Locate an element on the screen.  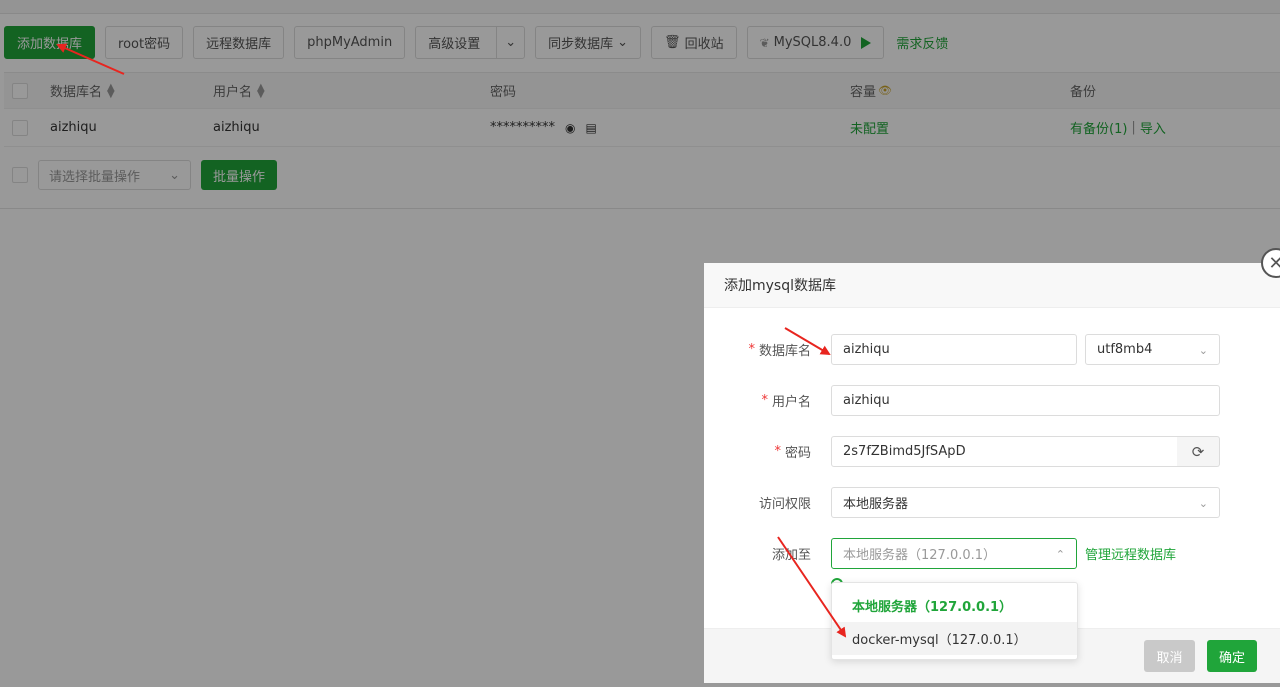
add-to-row: 添加至 本地服务器（127.0.0.1） ⌃ 管理远程数据库 is located at coordinates (992, 553).